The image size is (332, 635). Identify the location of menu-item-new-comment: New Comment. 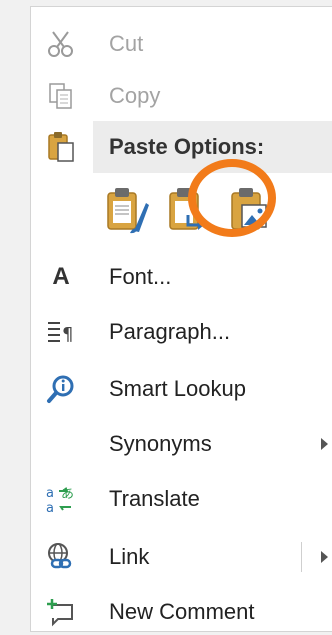
(181, 608).